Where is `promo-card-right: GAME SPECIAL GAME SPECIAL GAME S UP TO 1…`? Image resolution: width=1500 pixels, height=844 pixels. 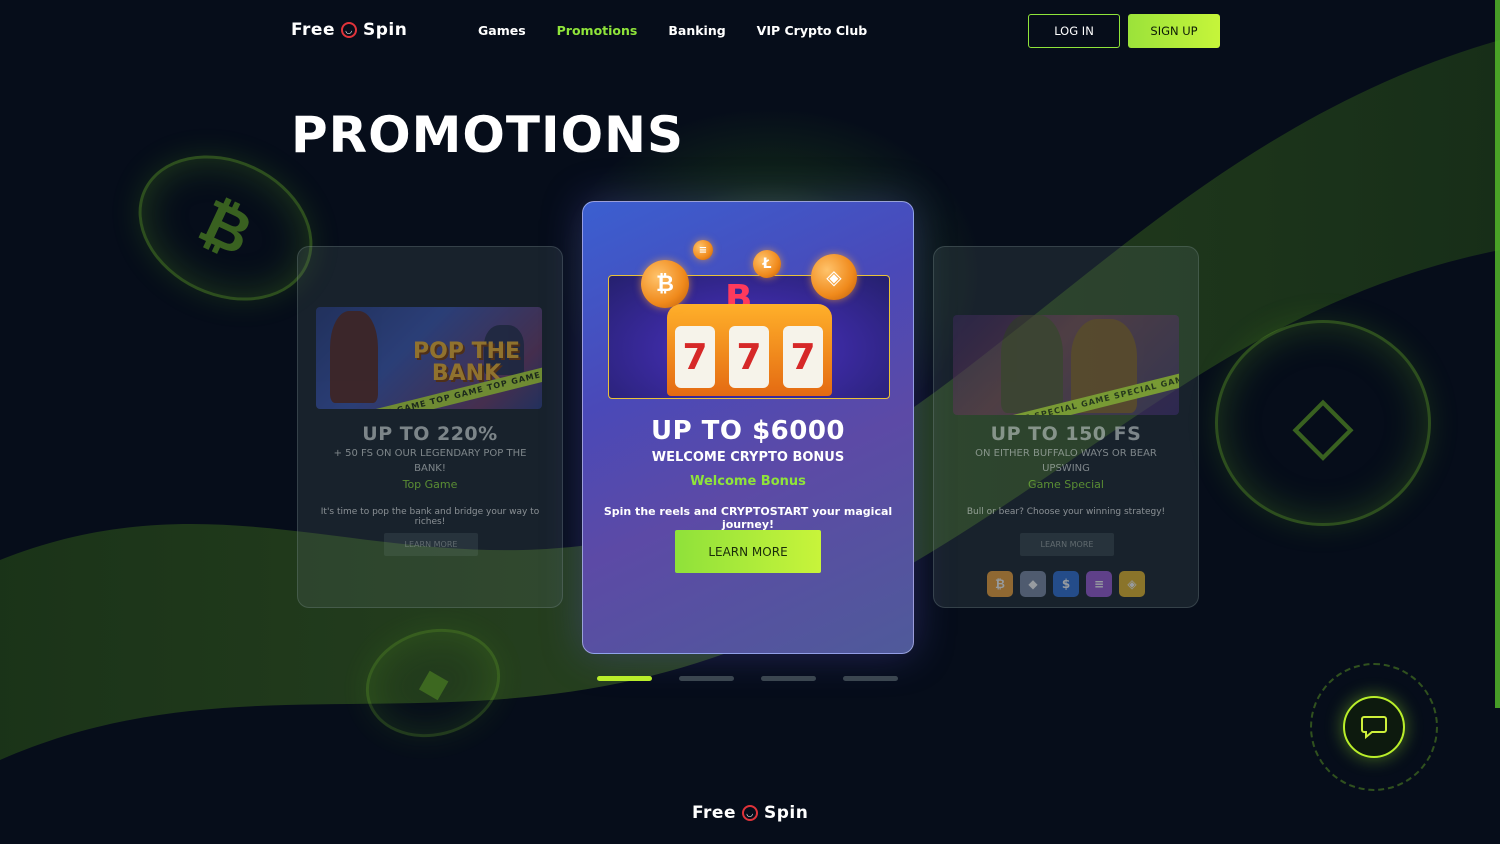 promo-card-right: GAME SPECIAL GAME SPECIAL GAME S UP TO 1… is located at coordinates (1066, 427).